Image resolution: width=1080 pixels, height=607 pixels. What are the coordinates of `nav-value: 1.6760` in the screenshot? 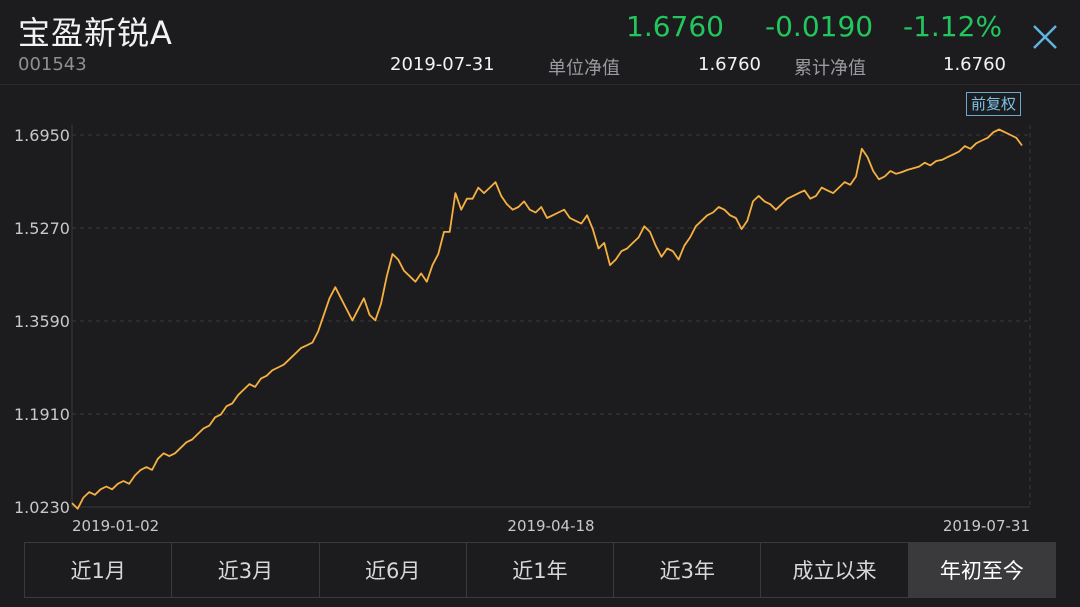 It's located at (675, 26).